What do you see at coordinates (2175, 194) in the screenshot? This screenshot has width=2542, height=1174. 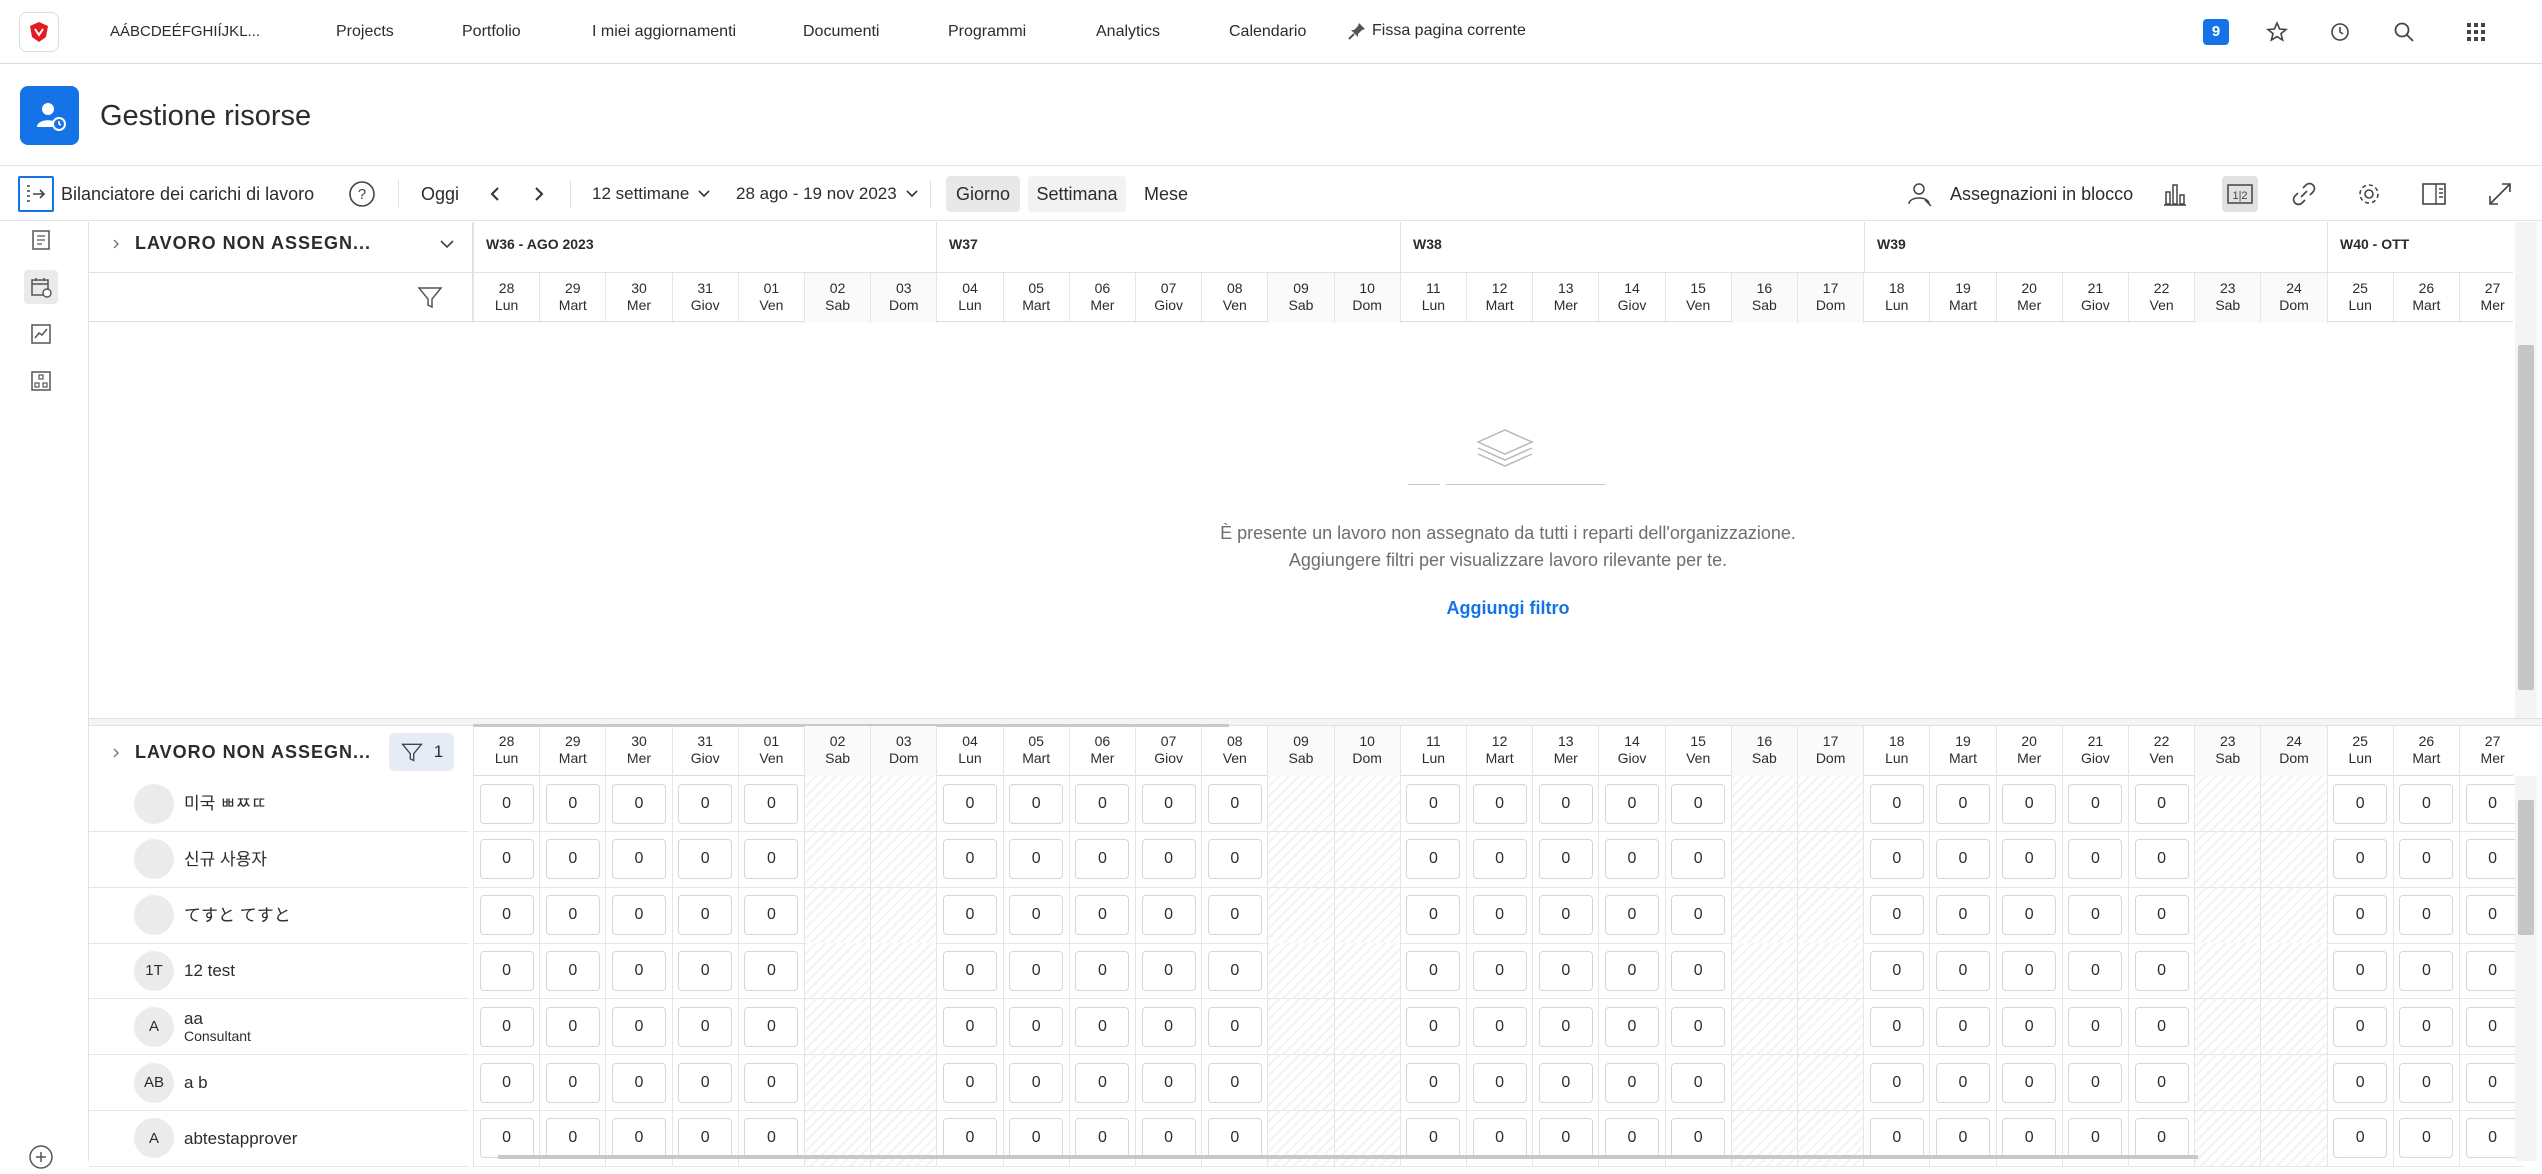 I see `bar-chart-icon` at bounding box center [2175, 194].